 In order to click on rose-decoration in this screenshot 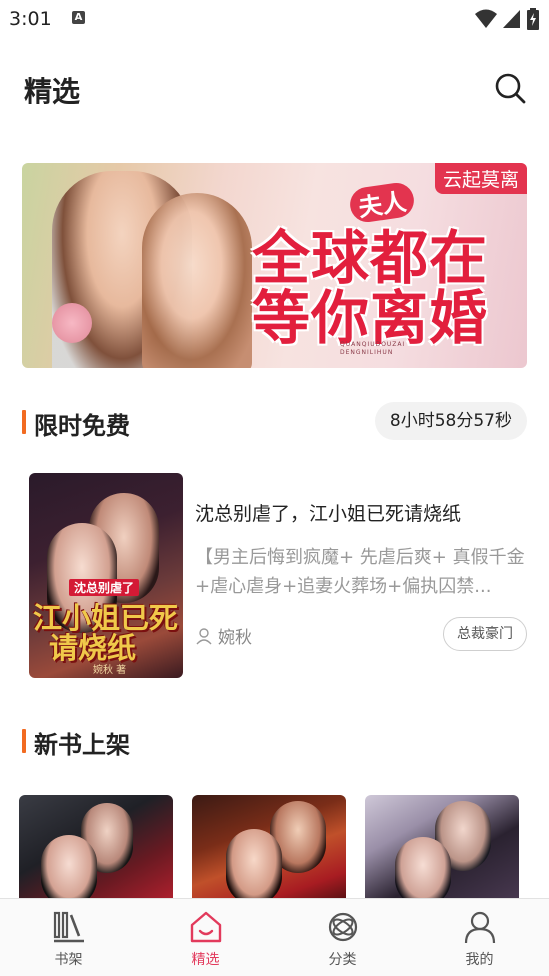, I will do `click(72, 323)`.